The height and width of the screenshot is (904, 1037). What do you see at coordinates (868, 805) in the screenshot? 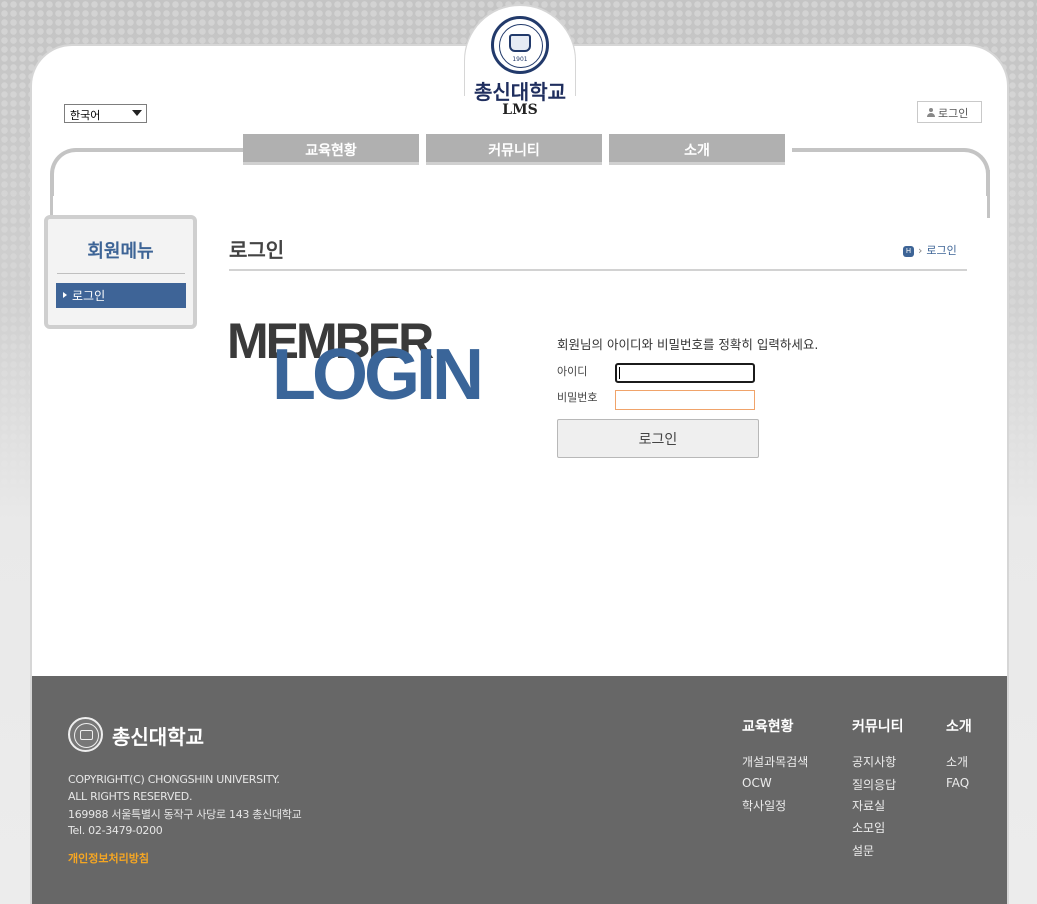
I see `footer-link-archive: 자료실` at bounding box center [868, 805].